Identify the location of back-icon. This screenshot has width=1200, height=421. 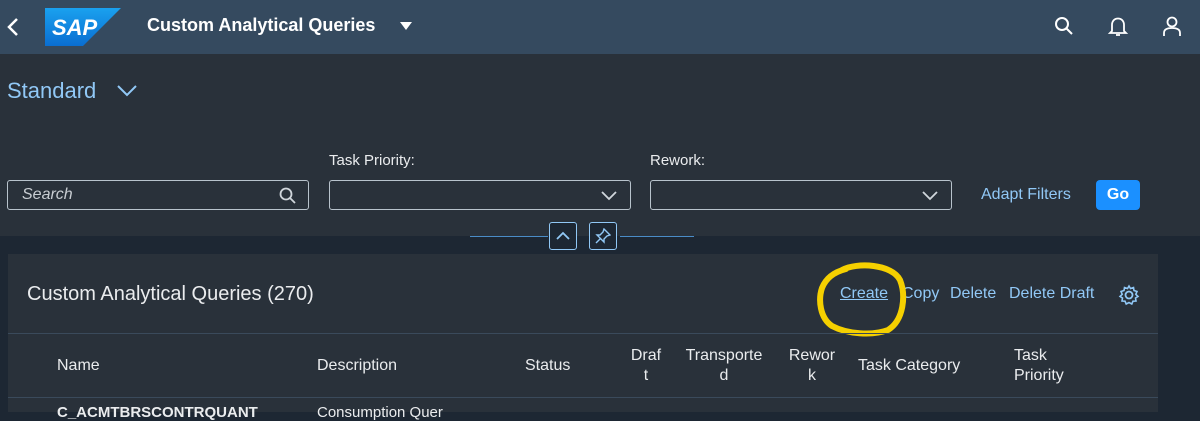
(14, 27).